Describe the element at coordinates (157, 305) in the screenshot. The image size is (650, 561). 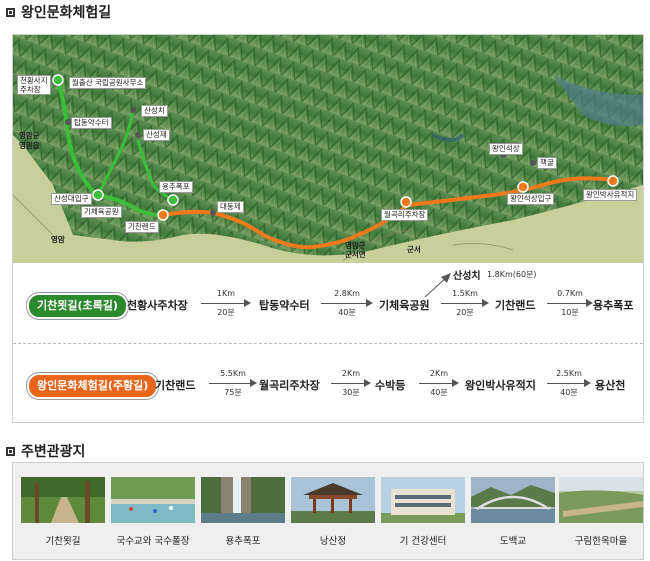
I see `green-stop-1: 천황사주차장` at that location.